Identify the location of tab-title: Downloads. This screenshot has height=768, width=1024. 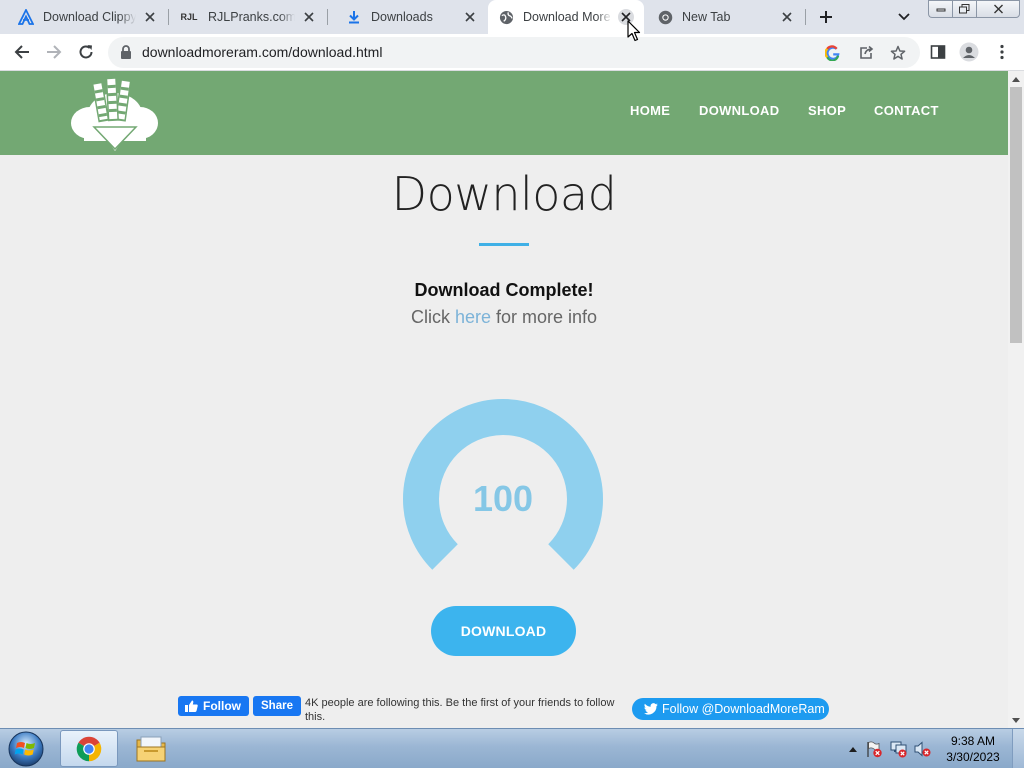
(402, 17).